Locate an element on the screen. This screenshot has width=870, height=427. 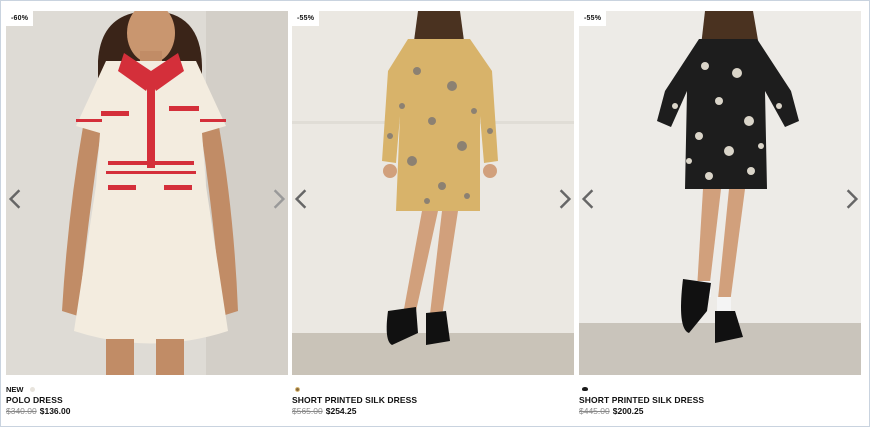
product-price: $445.00 $200.25 is located at coordinates (720, 411).